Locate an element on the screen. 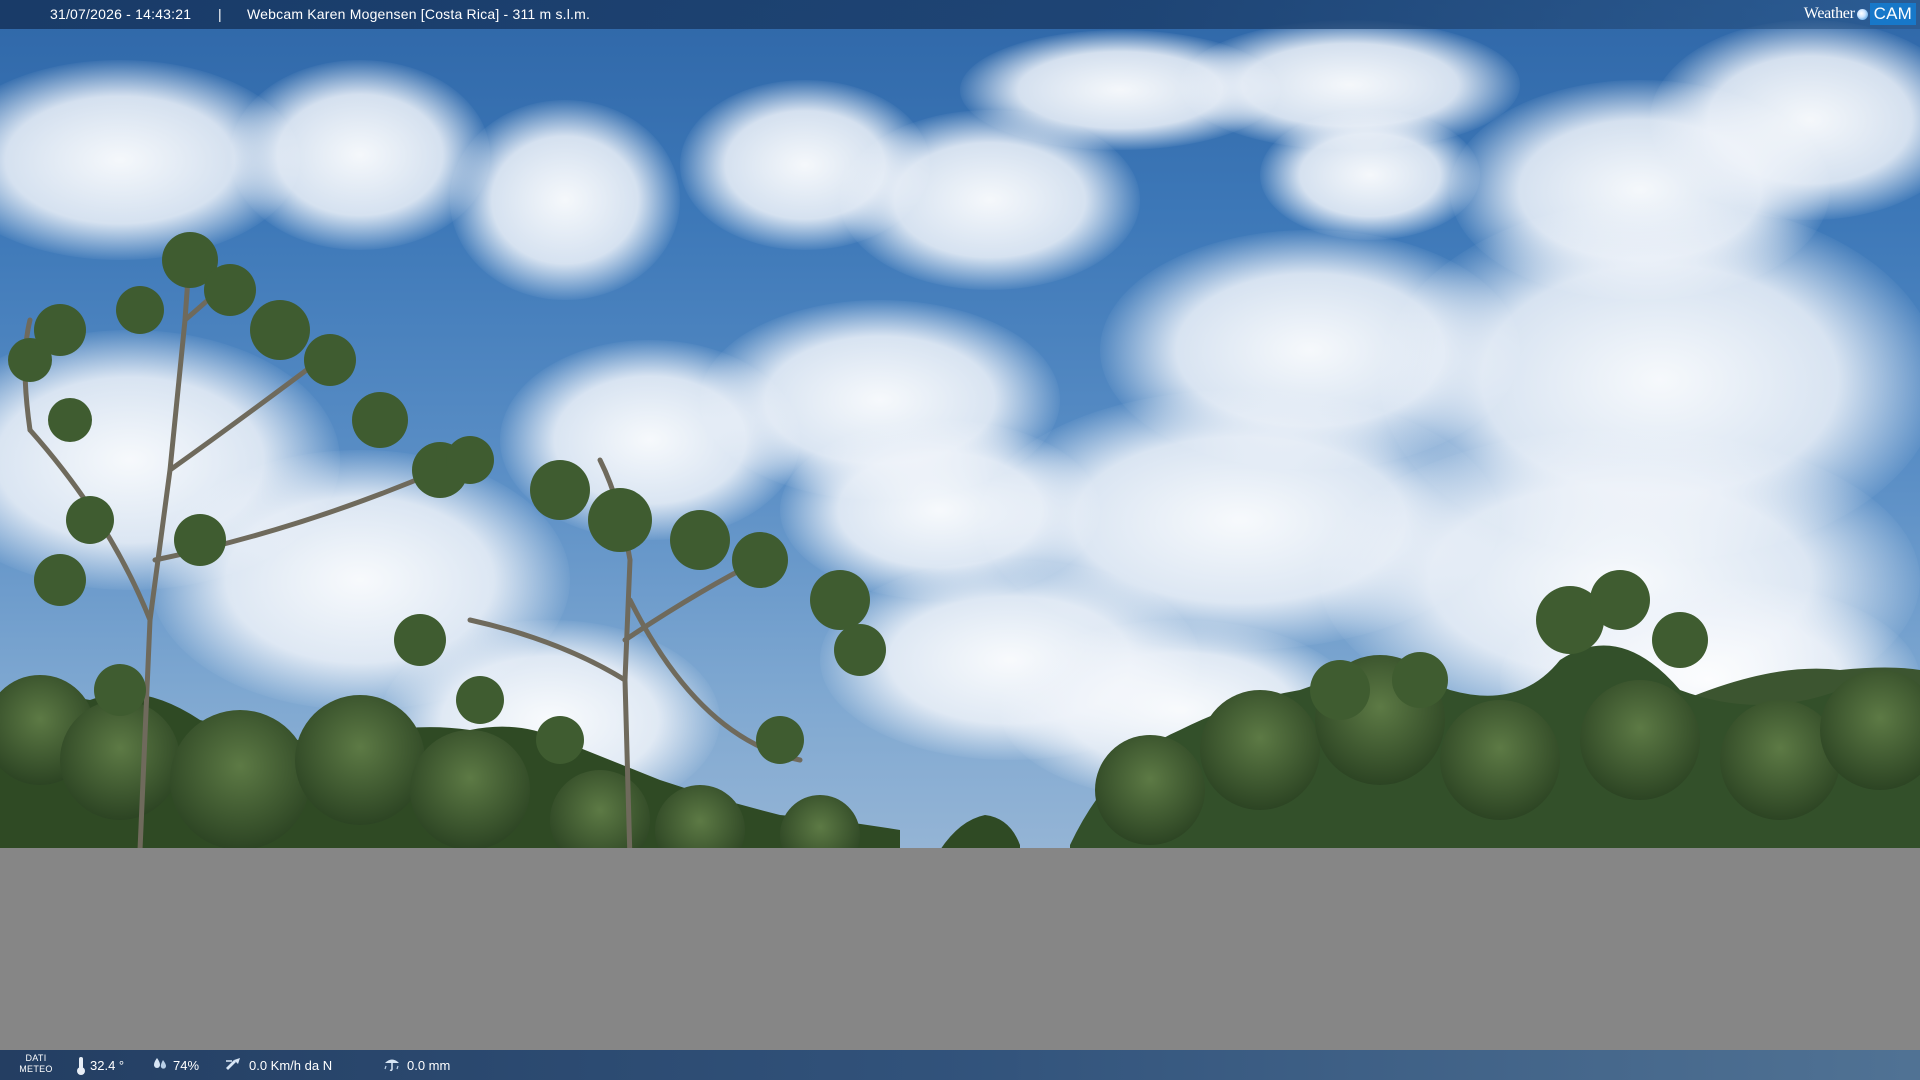 This screenshot has height=1080, width=1920. logo-dot-icon is located at coordinates (1862, 14).